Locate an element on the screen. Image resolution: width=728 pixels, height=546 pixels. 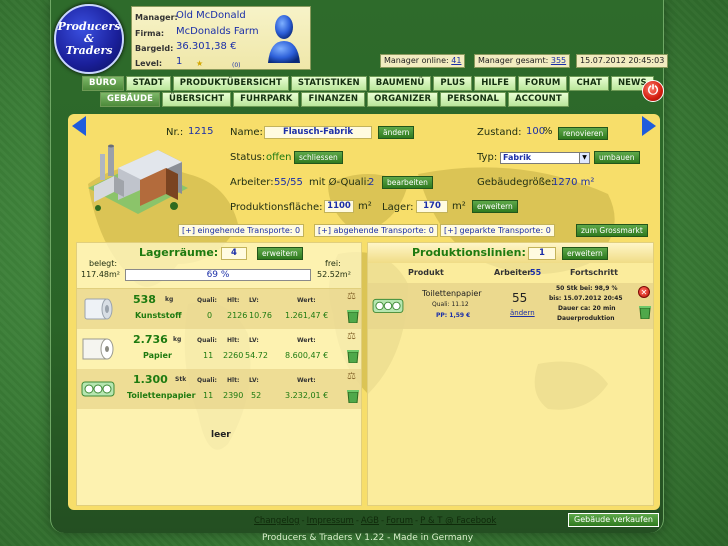
level-label: Level: is located at coordinates (149, 63).